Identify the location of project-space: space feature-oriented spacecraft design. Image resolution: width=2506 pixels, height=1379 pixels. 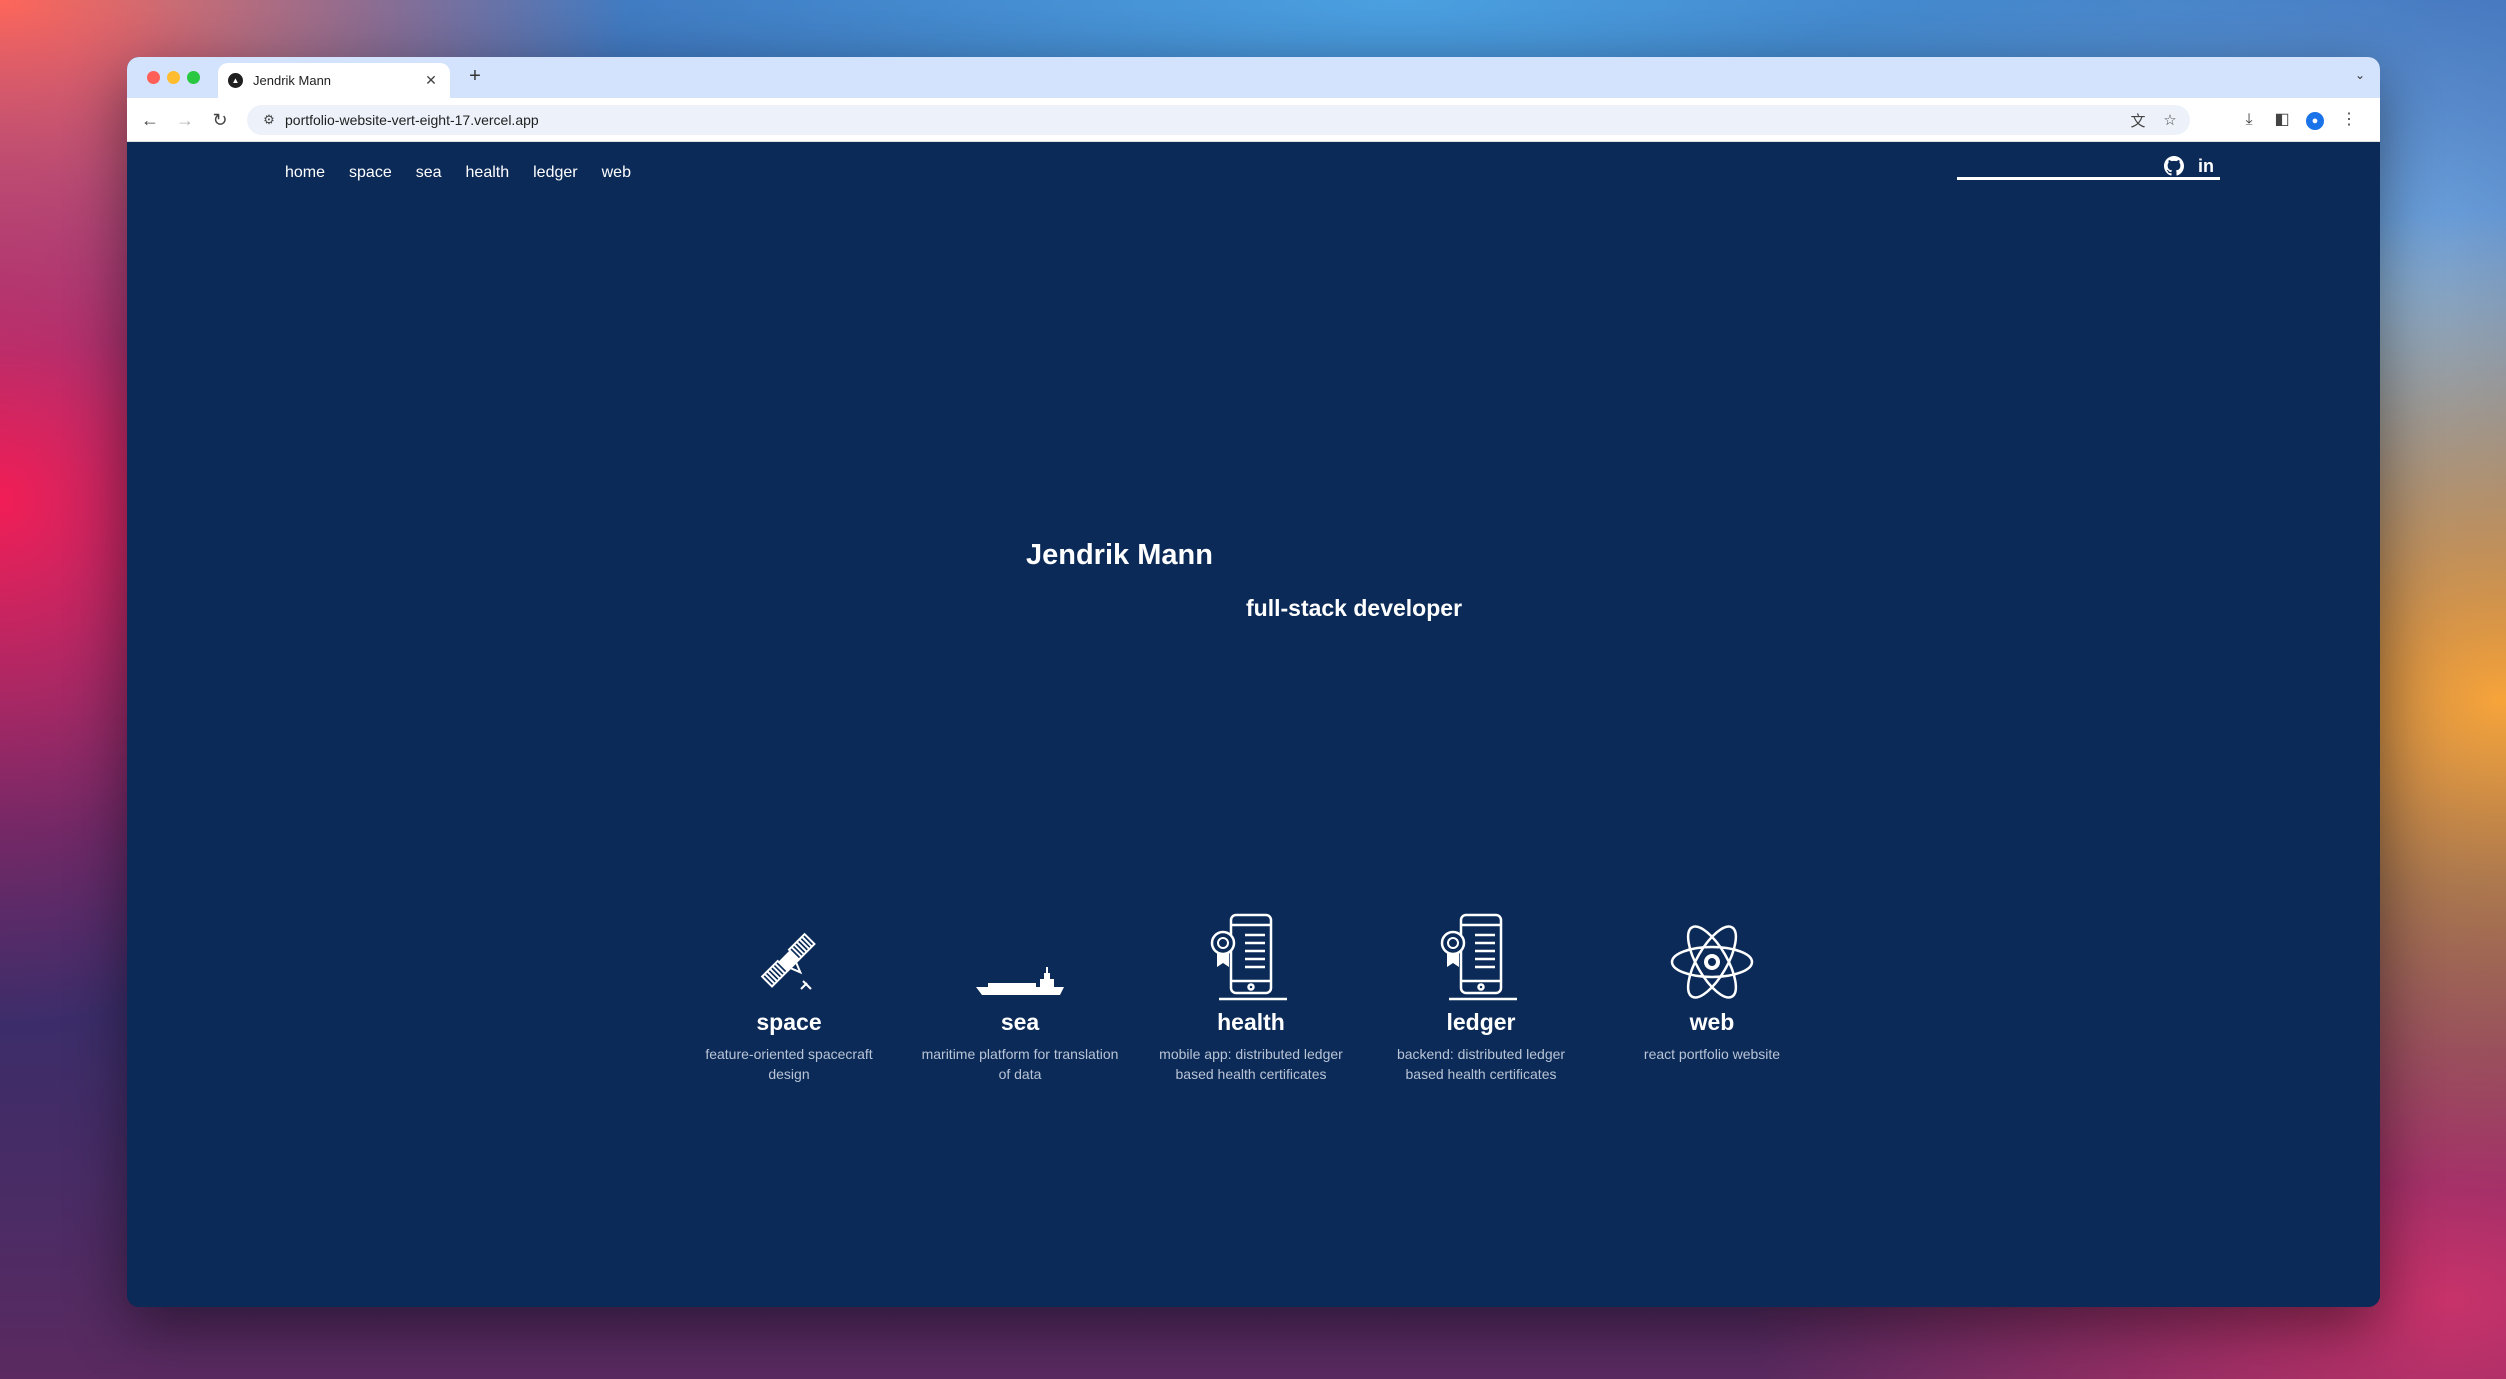
(789, 998).